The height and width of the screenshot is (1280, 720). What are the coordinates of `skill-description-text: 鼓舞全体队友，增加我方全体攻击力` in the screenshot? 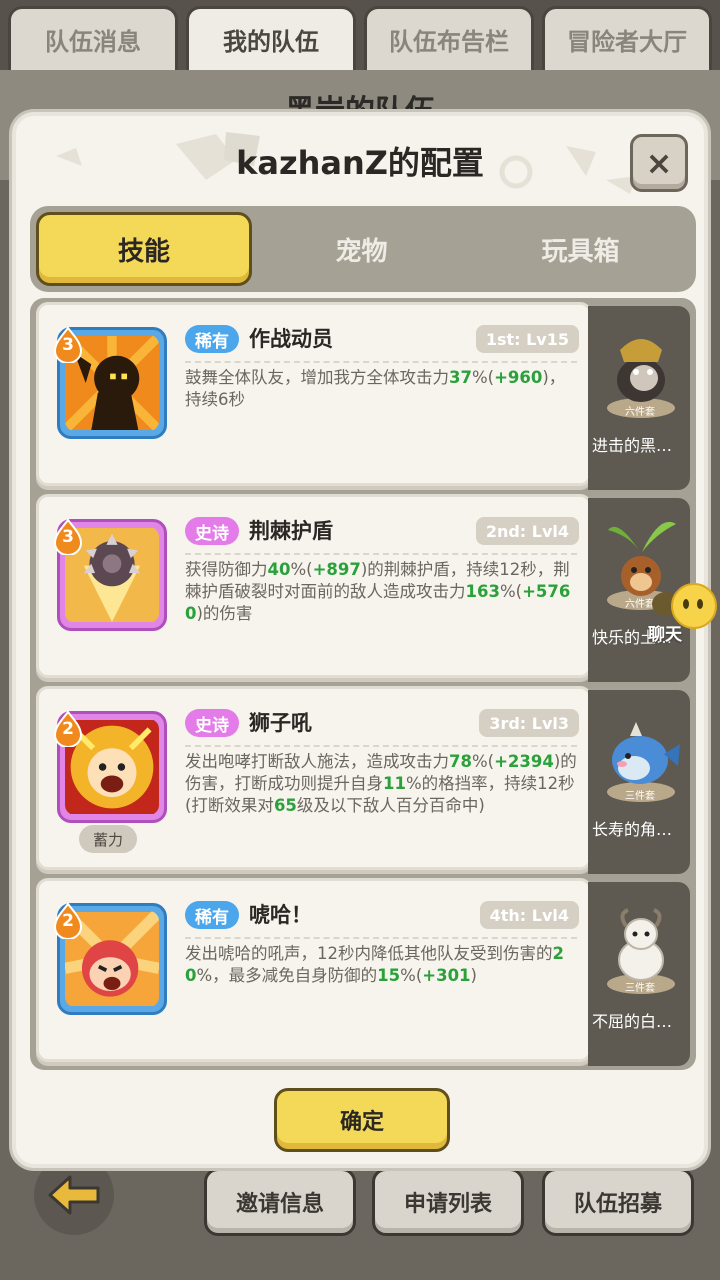 It's located at (317, 377).